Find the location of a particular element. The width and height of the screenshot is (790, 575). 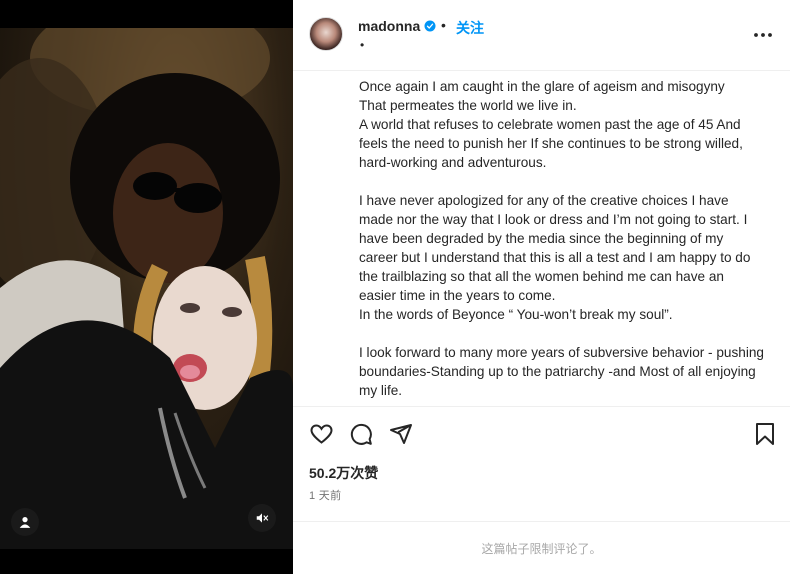

comments-limited-text: 这篇帖子限制评论了。 is located at coordinates (541, 549).